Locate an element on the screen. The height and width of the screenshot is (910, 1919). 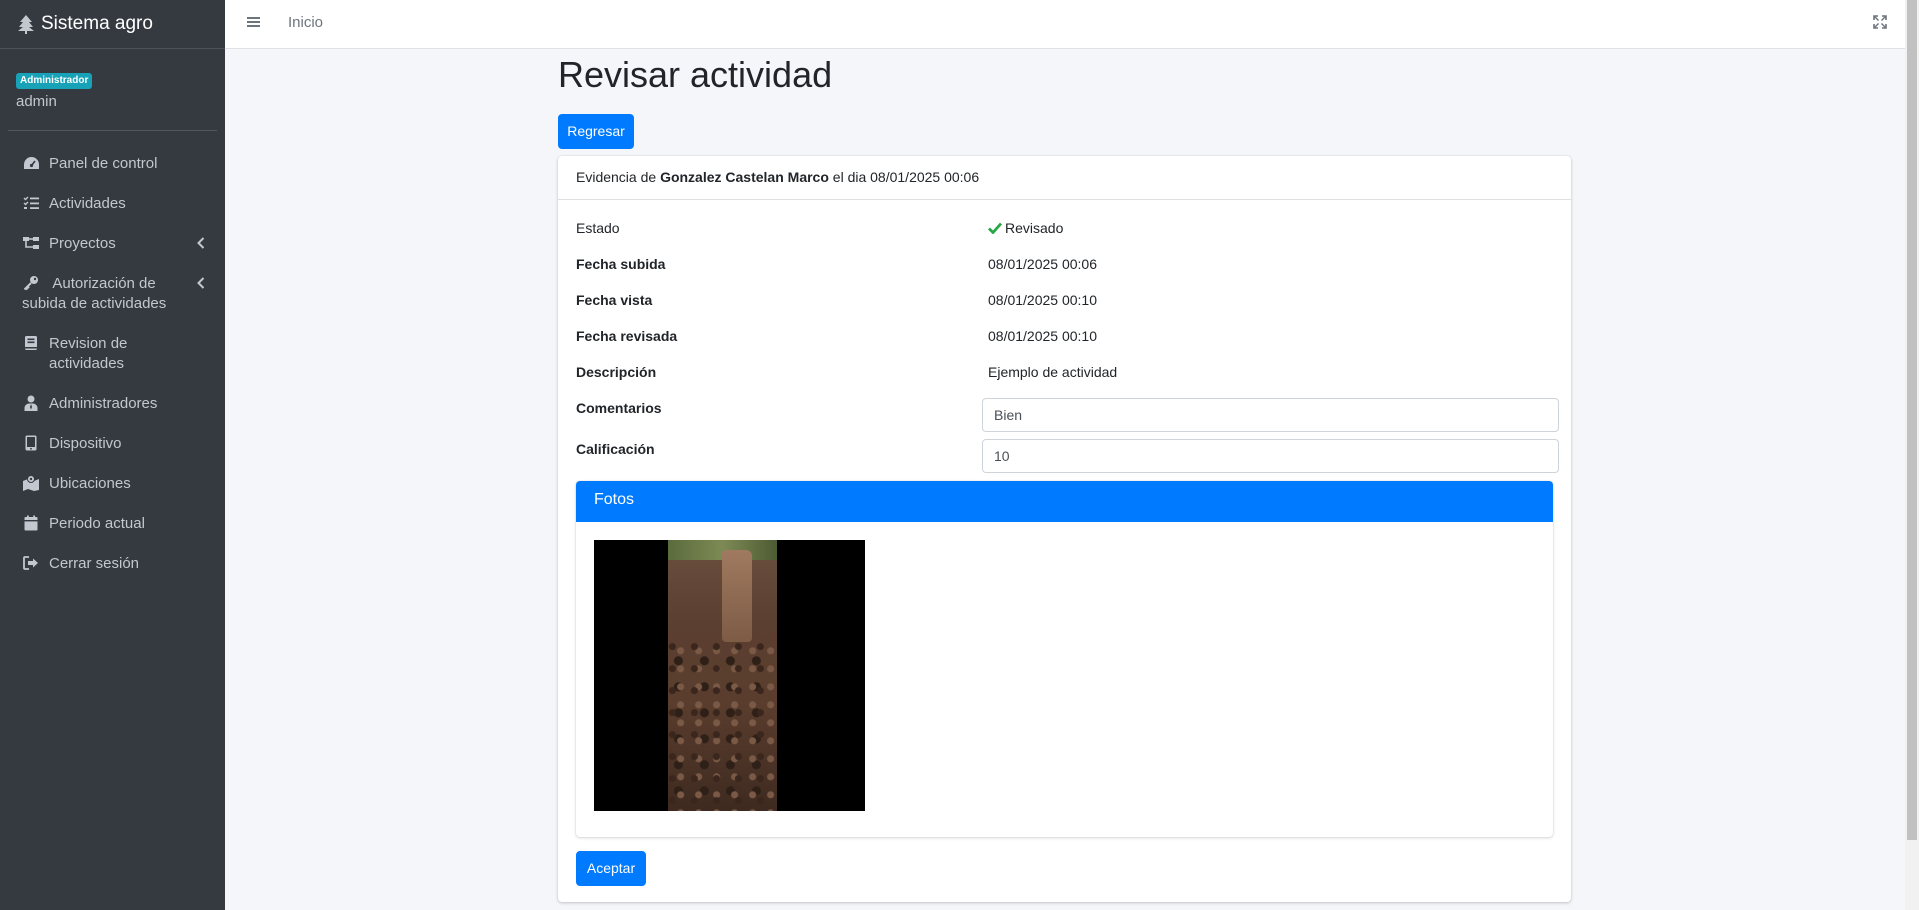
evidence-date: el dia 08/01/2025 00:06 is located at coordinates (906, 177).